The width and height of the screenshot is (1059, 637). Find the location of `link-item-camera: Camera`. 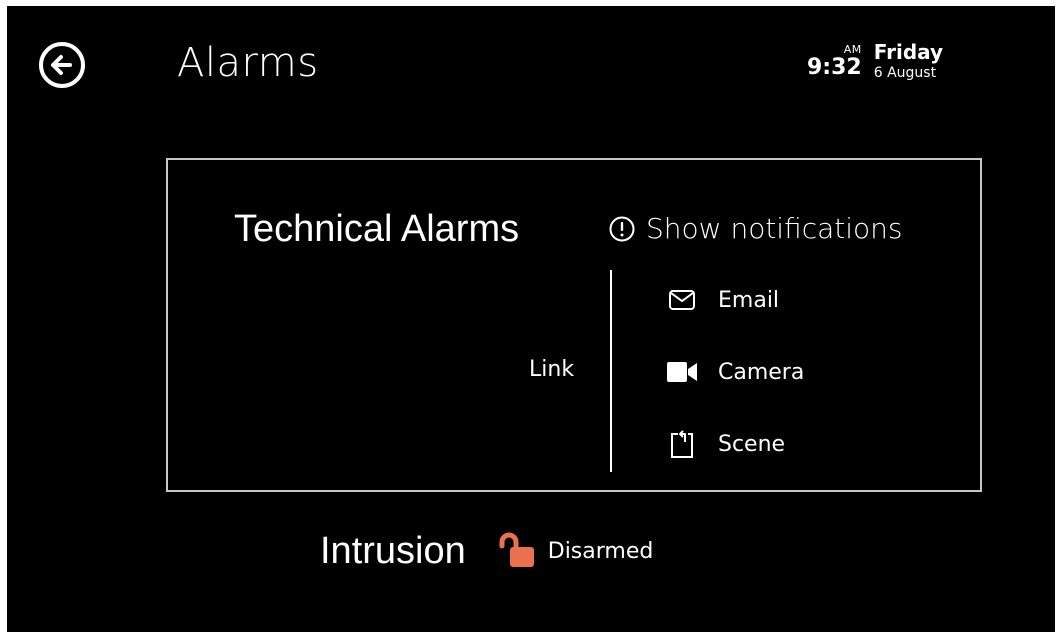

link-item-camera: Camera is located at coordinates (735, 372).